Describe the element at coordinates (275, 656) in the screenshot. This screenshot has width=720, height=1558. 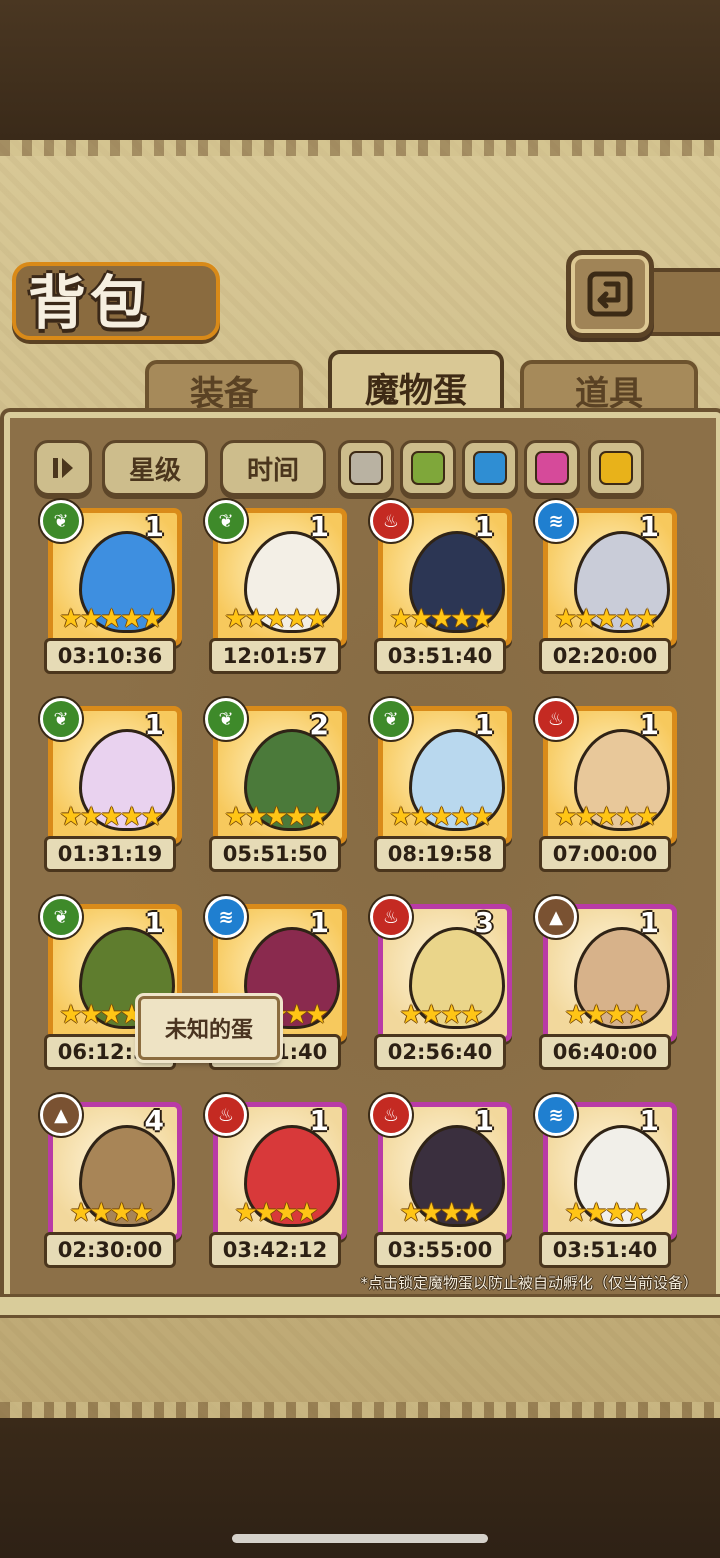
I see `egg-timer: 12:01:57` at that location.